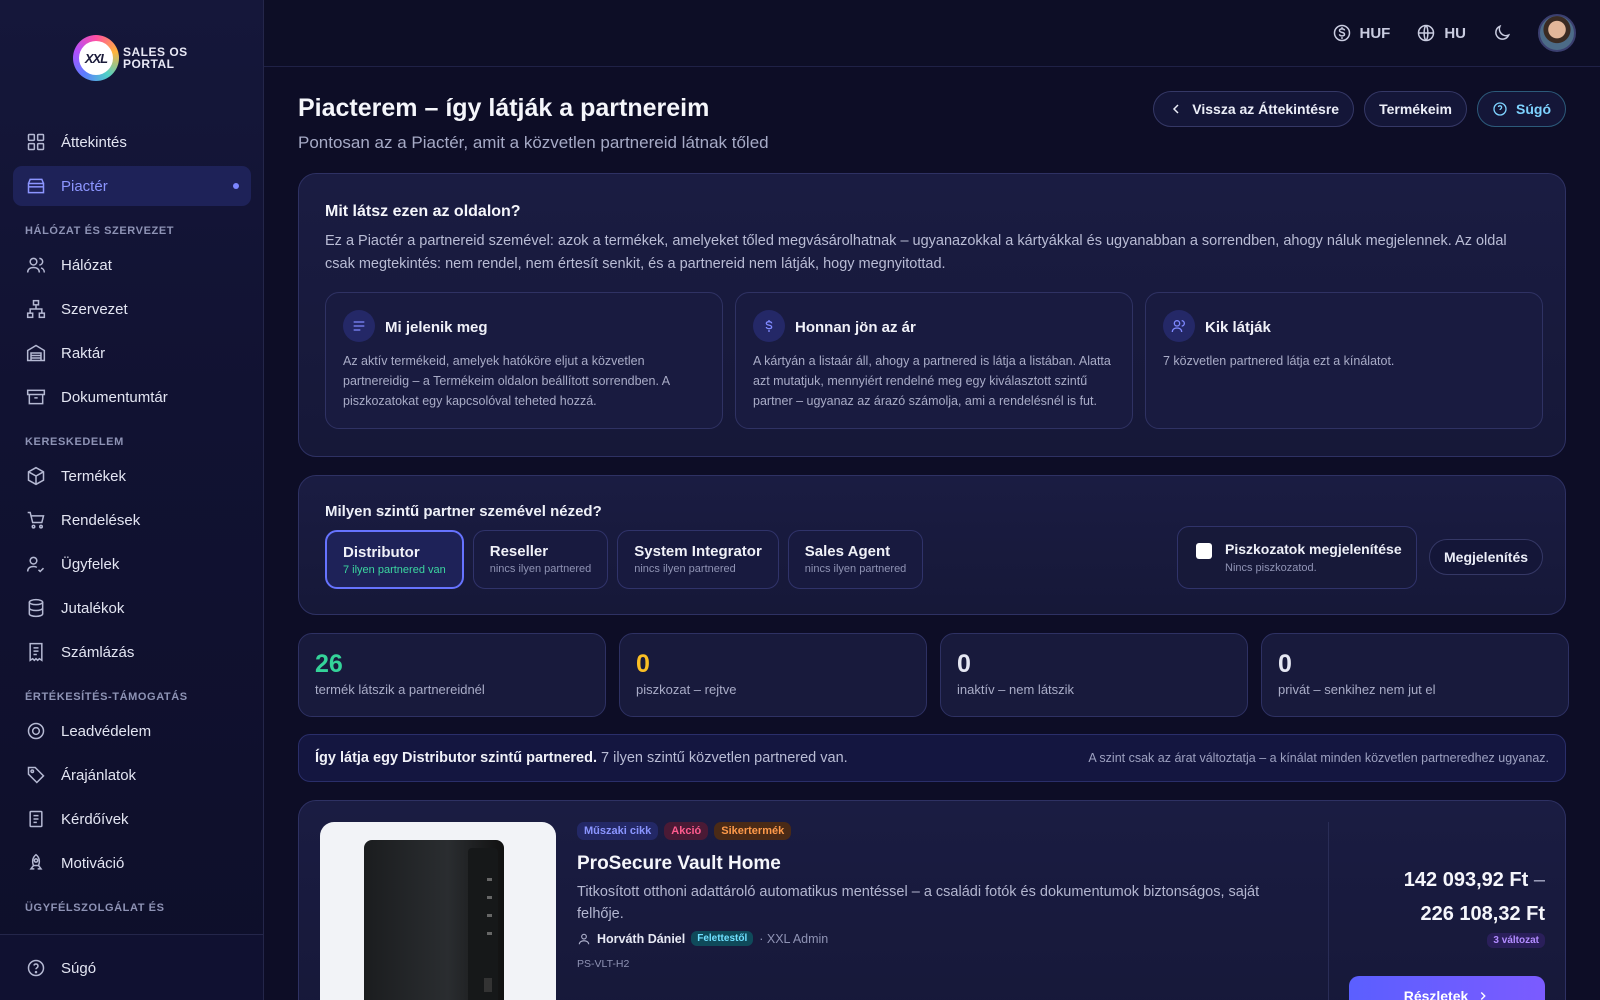 Image resolution: width=1600 pixels, height=1000 pixels. Describe the element at coordinates (132, 863) in the screenshot. I see `sidebar-item-motivacio: Motiváció` at that location.